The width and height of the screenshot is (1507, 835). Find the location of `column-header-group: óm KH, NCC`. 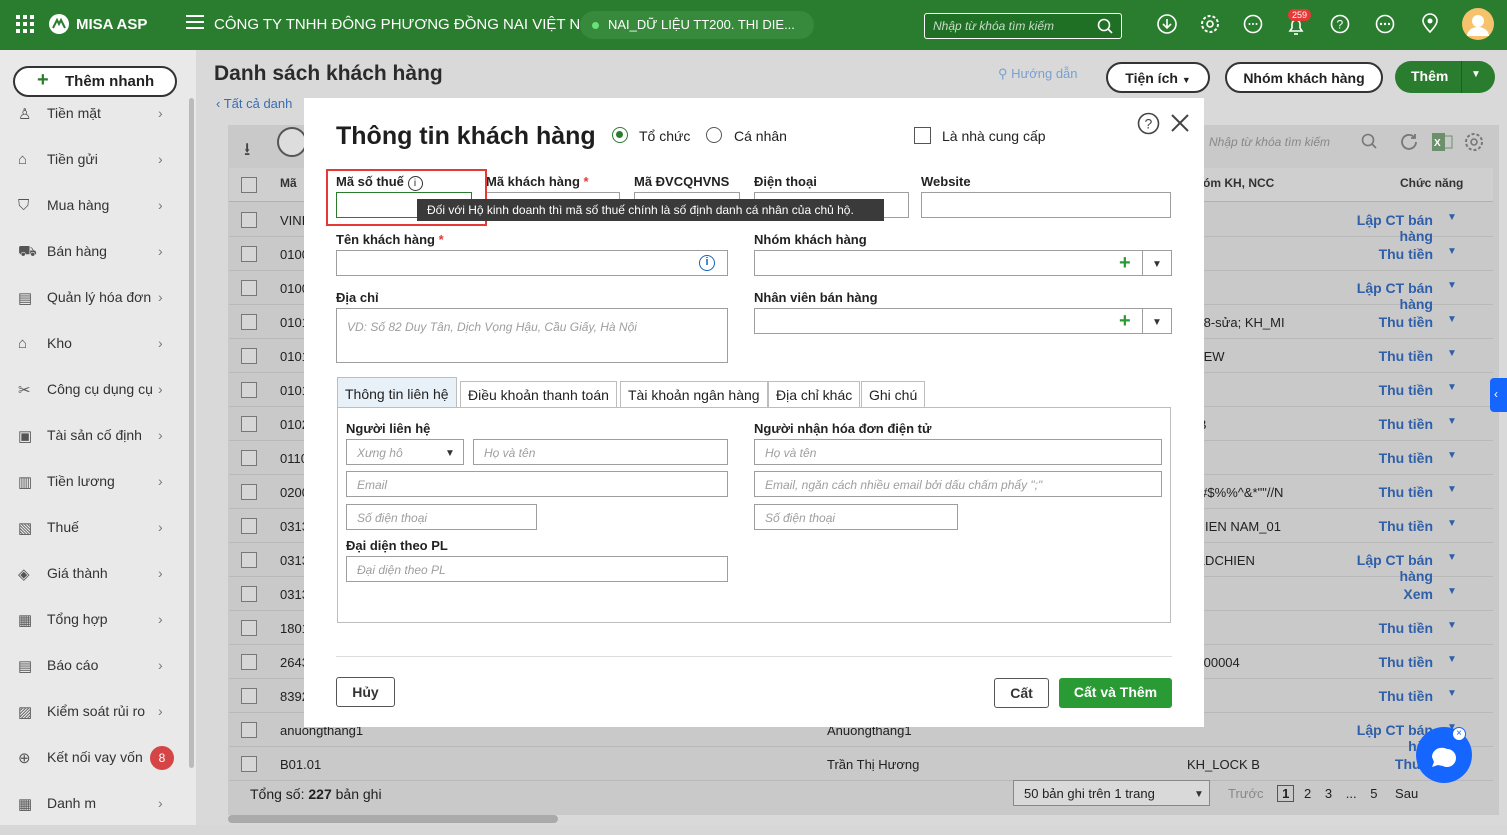

column-header-group: óm KH, NCC is located at coordinates (1238, 183).